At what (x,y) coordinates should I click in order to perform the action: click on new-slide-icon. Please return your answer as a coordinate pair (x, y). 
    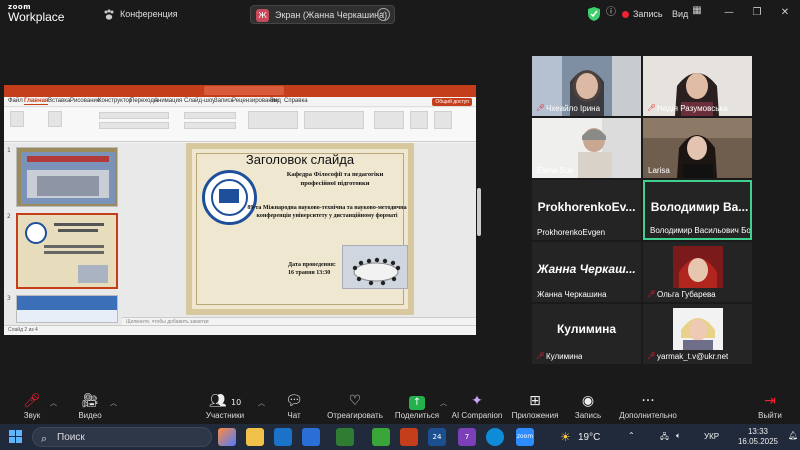
    Looking at the image, I should click on (55, 119).